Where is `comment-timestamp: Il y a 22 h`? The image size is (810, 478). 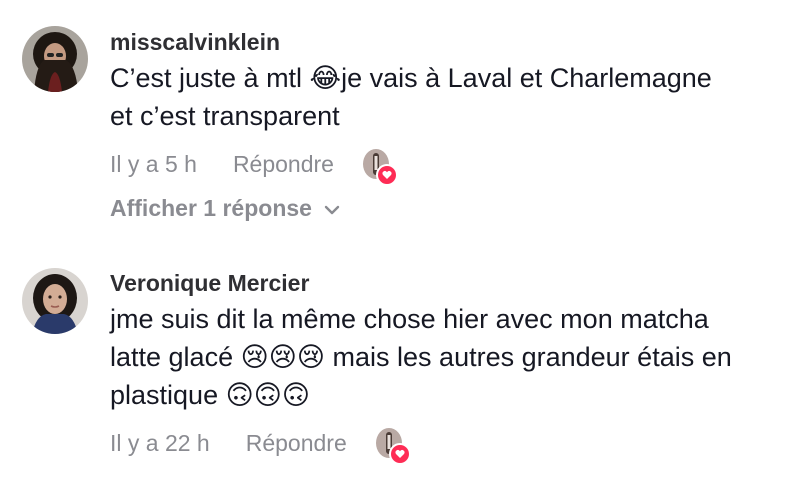
comment-timestamp: Il y a 22 h is located at coordinates (160, 442).